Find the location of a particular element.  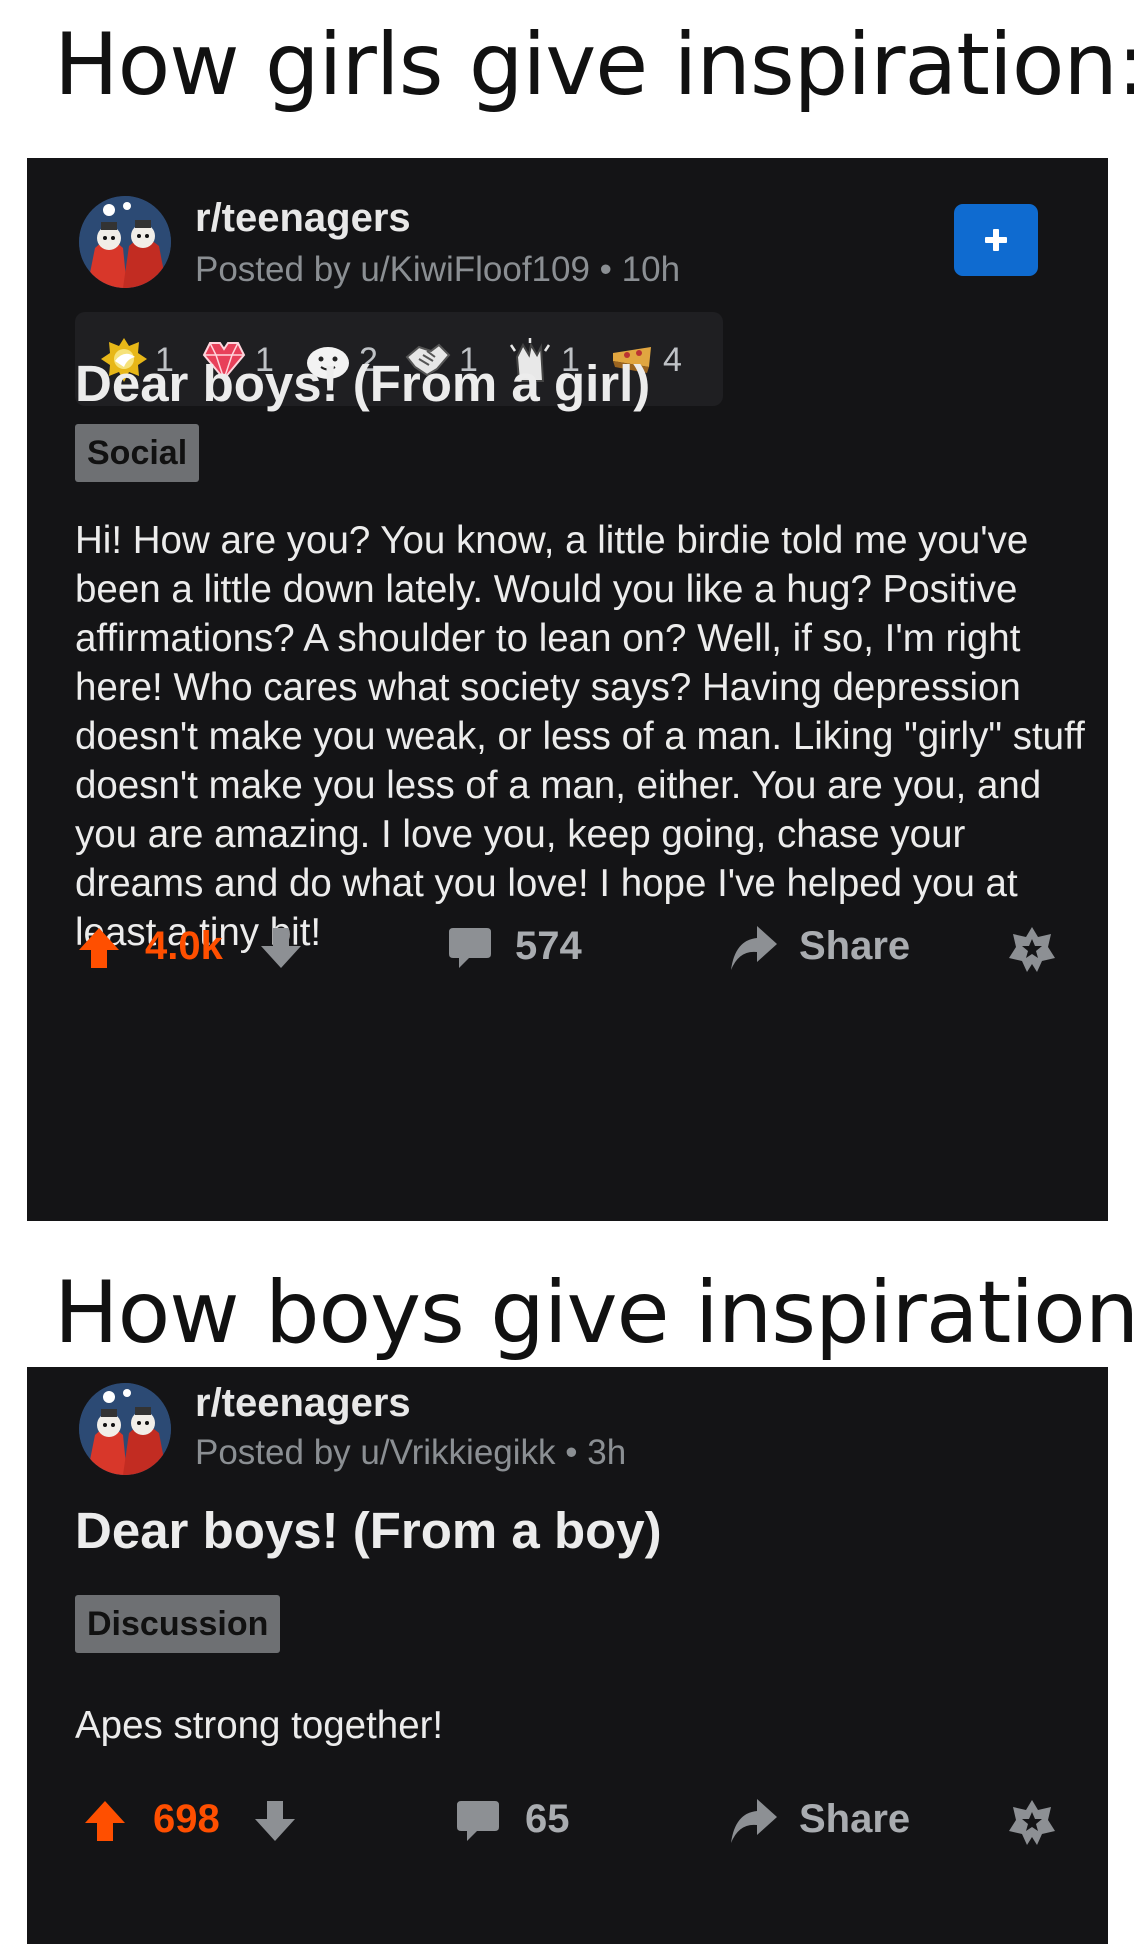

caption-boys: How boys give inspiration: is located at coordinates (594, 1313).